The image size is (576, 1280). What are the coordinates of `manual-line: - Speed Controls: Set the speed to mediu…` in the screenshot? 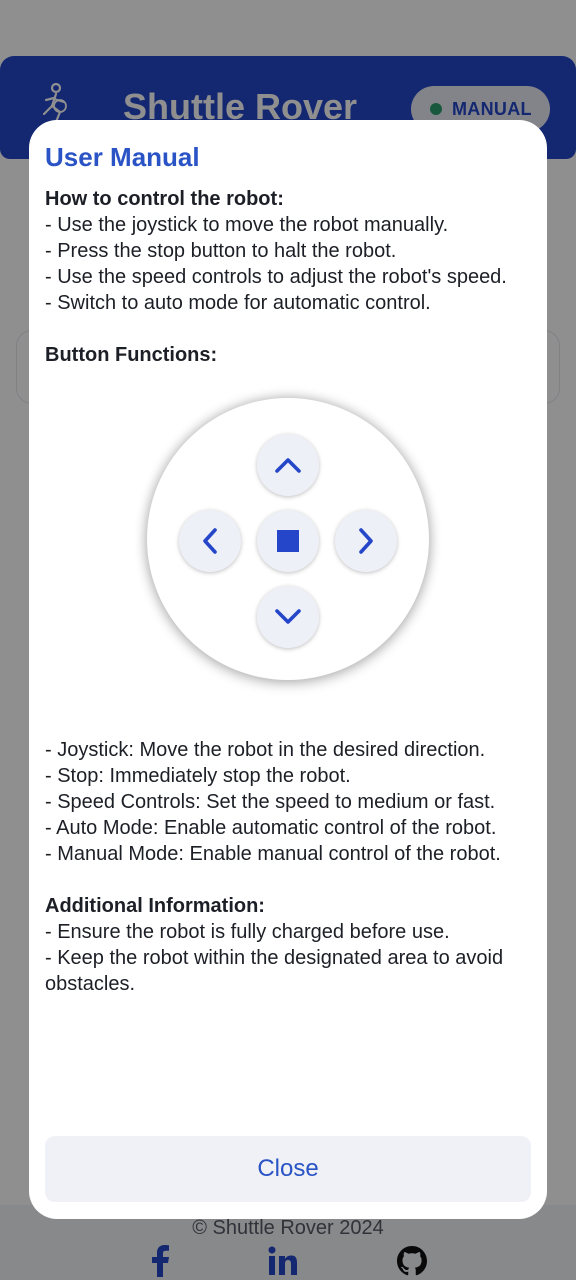 It's located at (270, 802).